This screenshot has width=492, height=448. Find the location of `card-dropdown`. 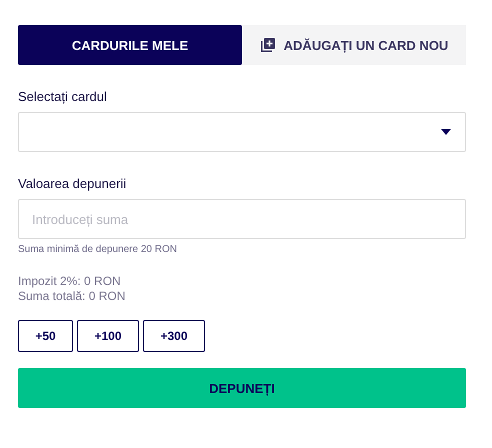

card-dropdown is located at coordinates (242, 132).